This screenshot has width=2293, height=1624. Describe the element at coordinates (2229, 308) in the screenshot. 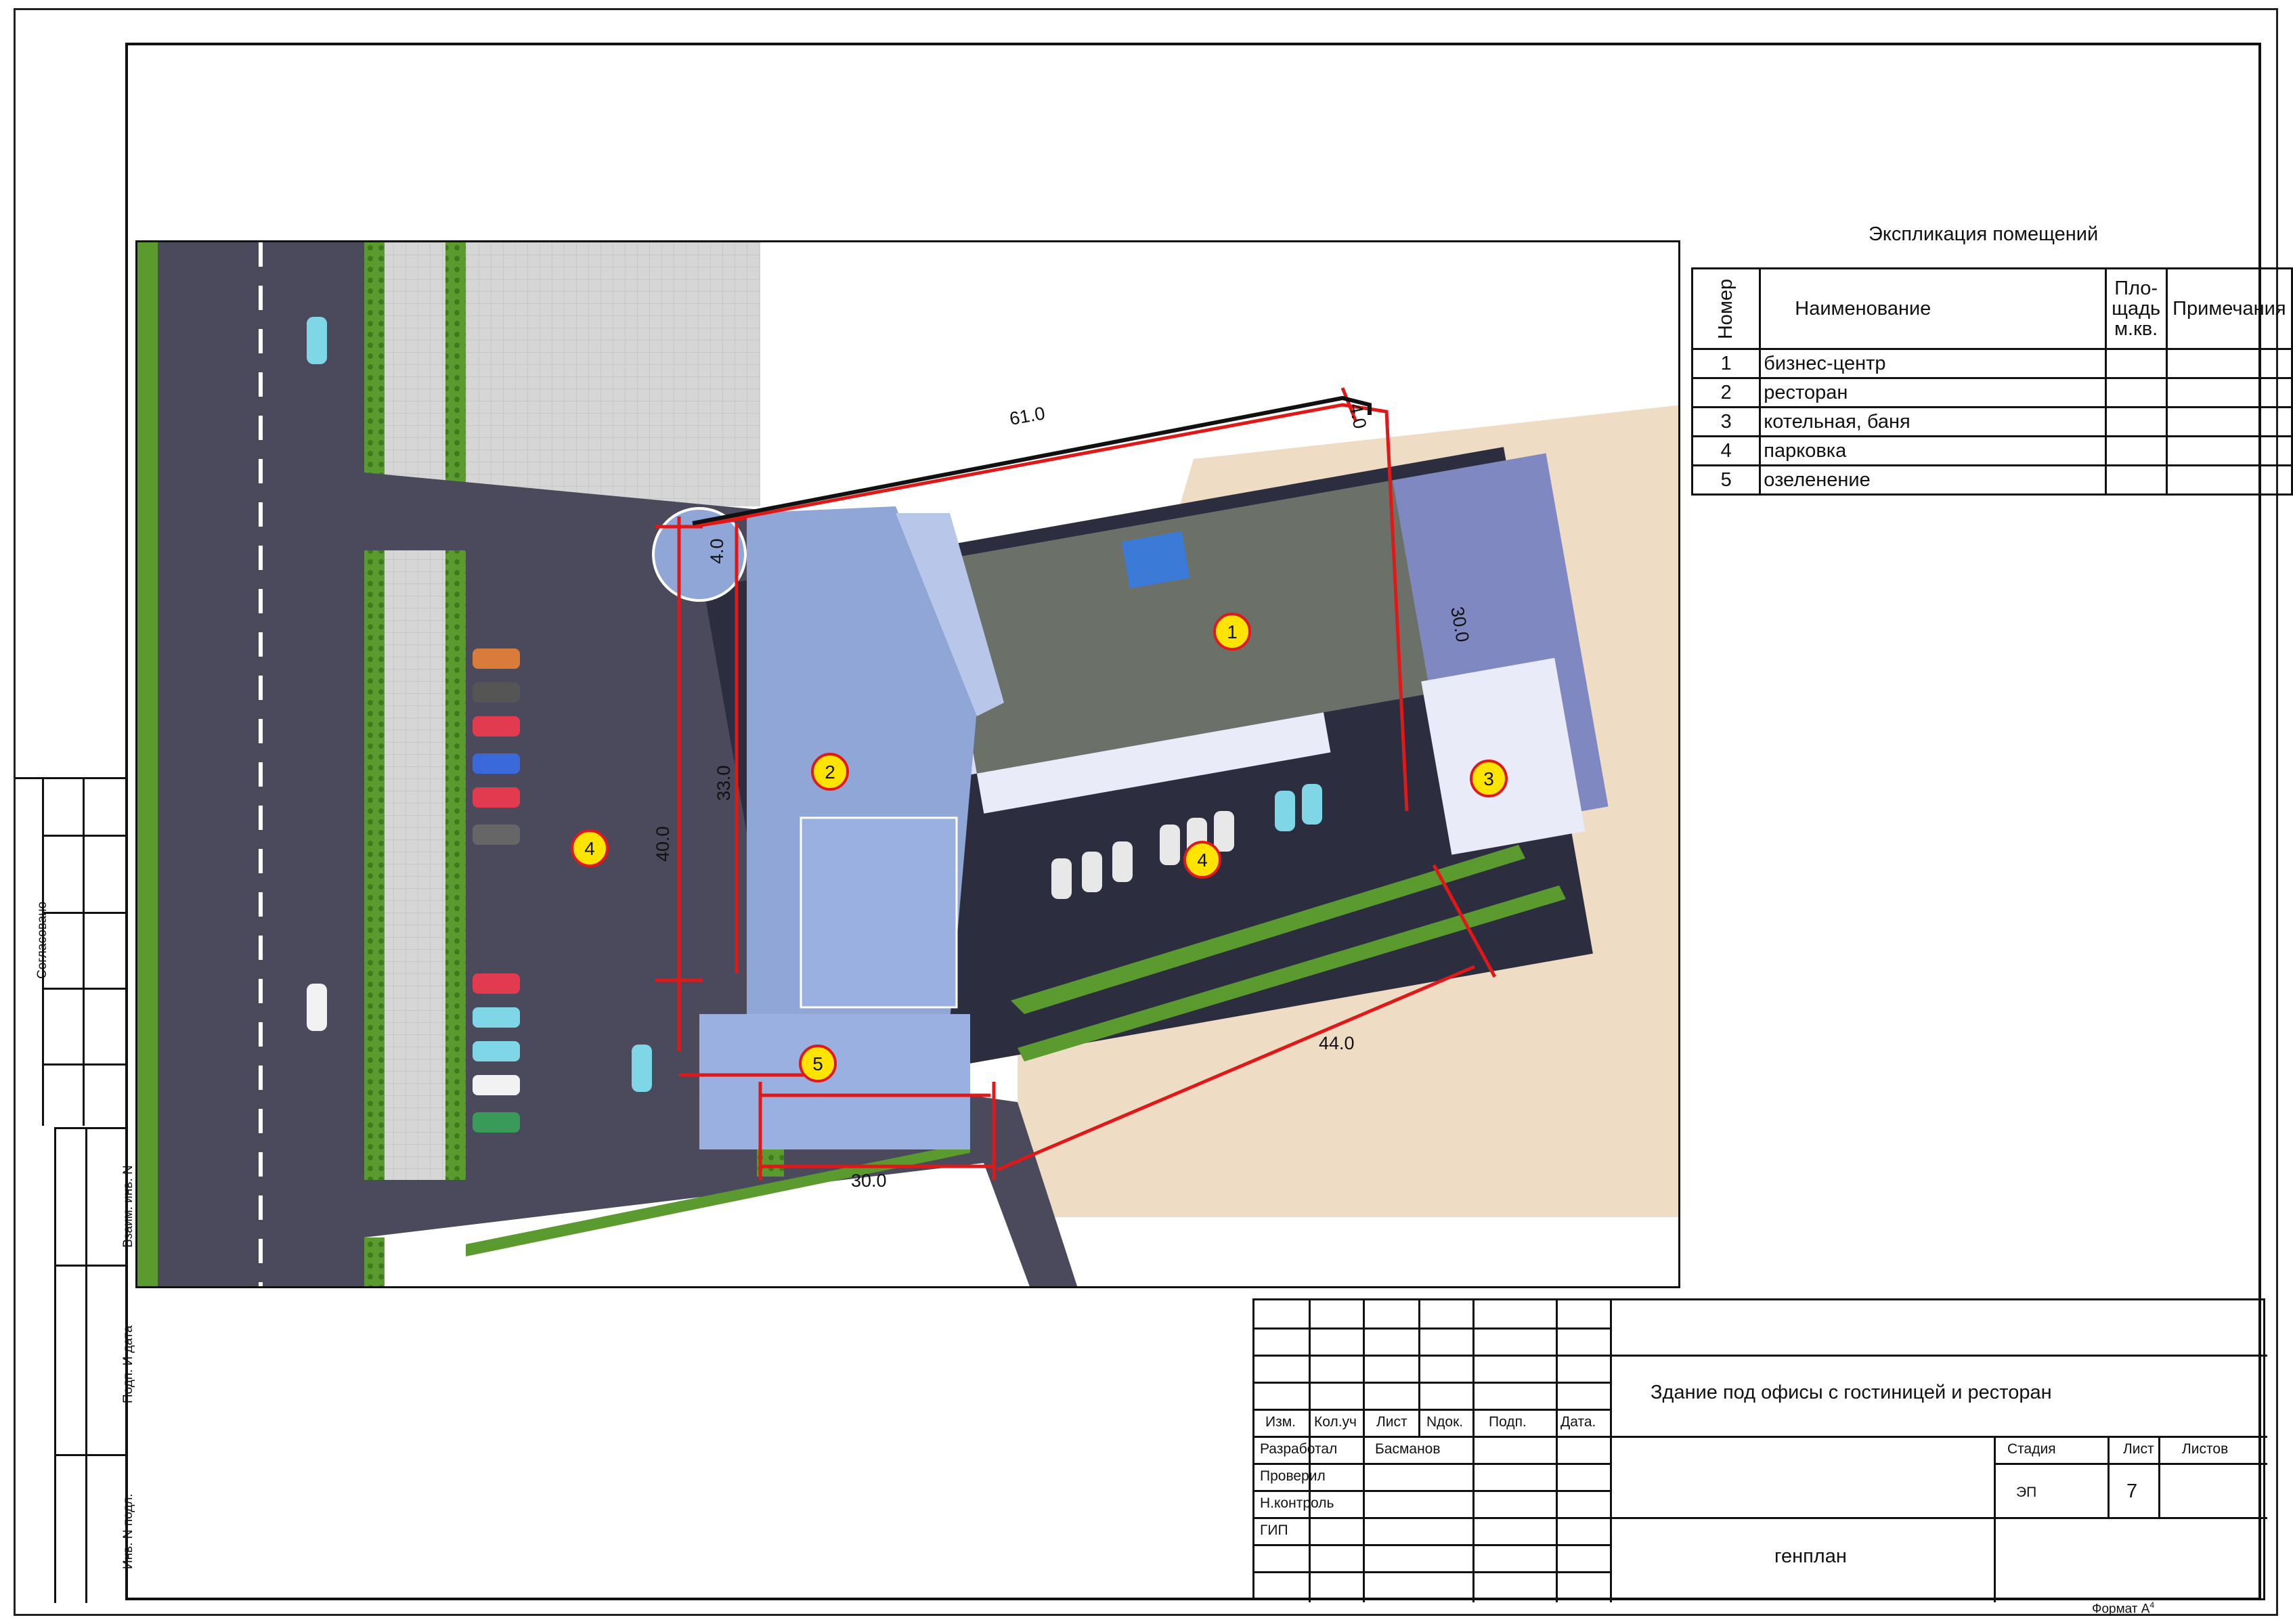

I see `header-notes: Примечания` at that location.